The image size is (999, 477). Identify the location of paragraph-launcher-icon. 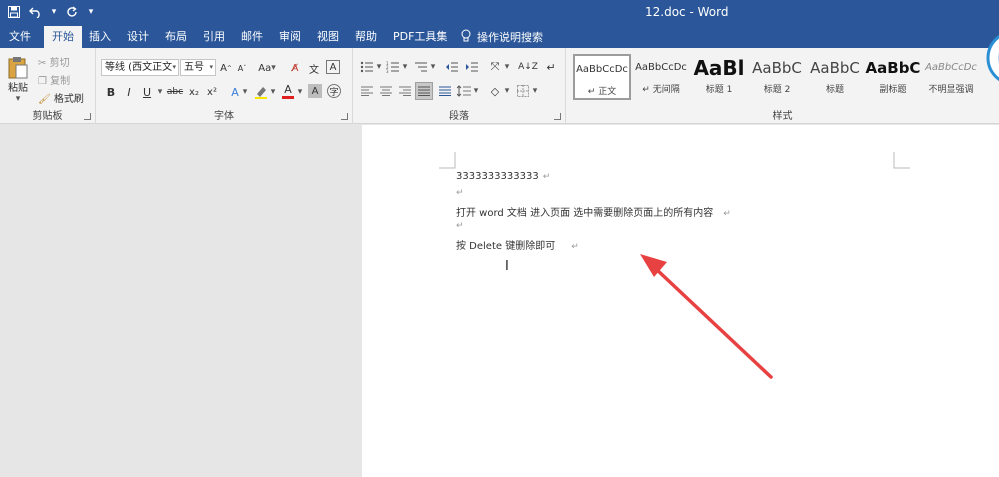
(557, 116).